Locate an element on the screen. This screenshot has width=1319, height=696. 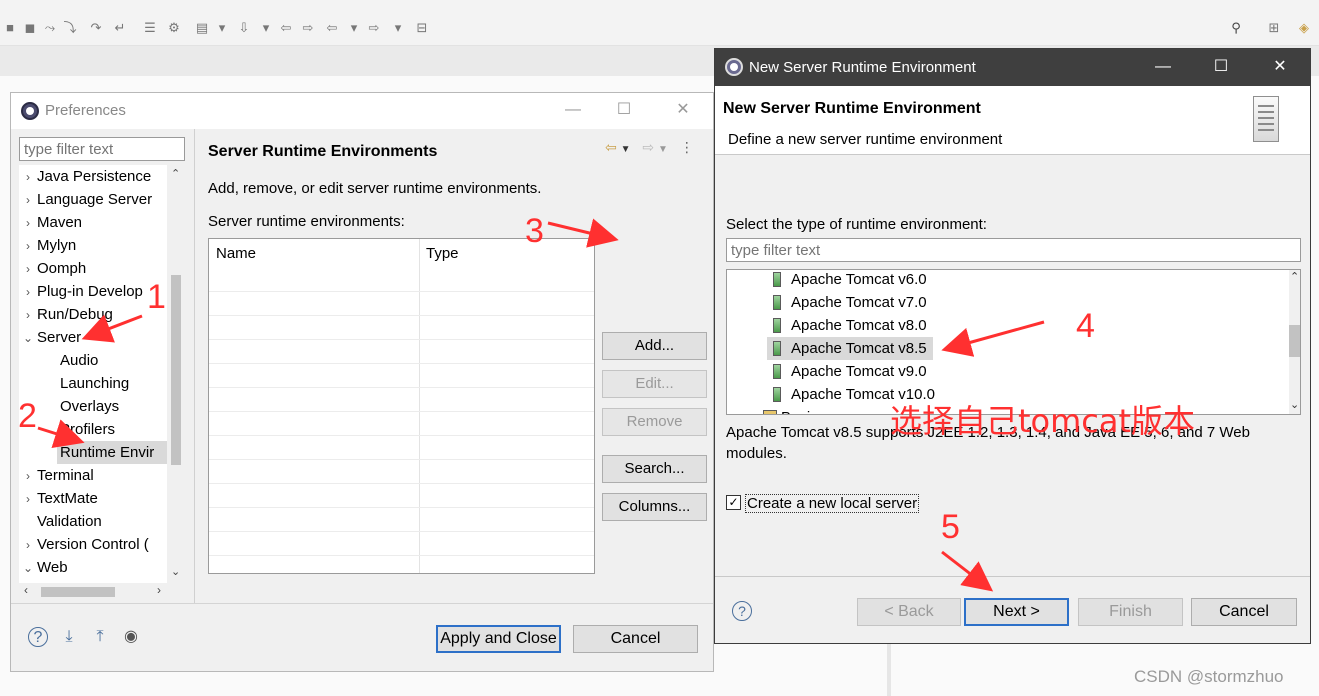
back-button: < Back is located at coordinates (909, 612).